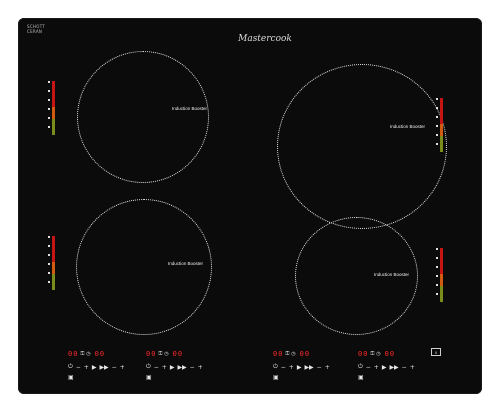 This screenshot has width=500, height=414. I want to click on control-panel-3: 00 ⚿ ◷ 00 ⏻ − + ▶ ▶▶ − + ▣, so click(304, 367).